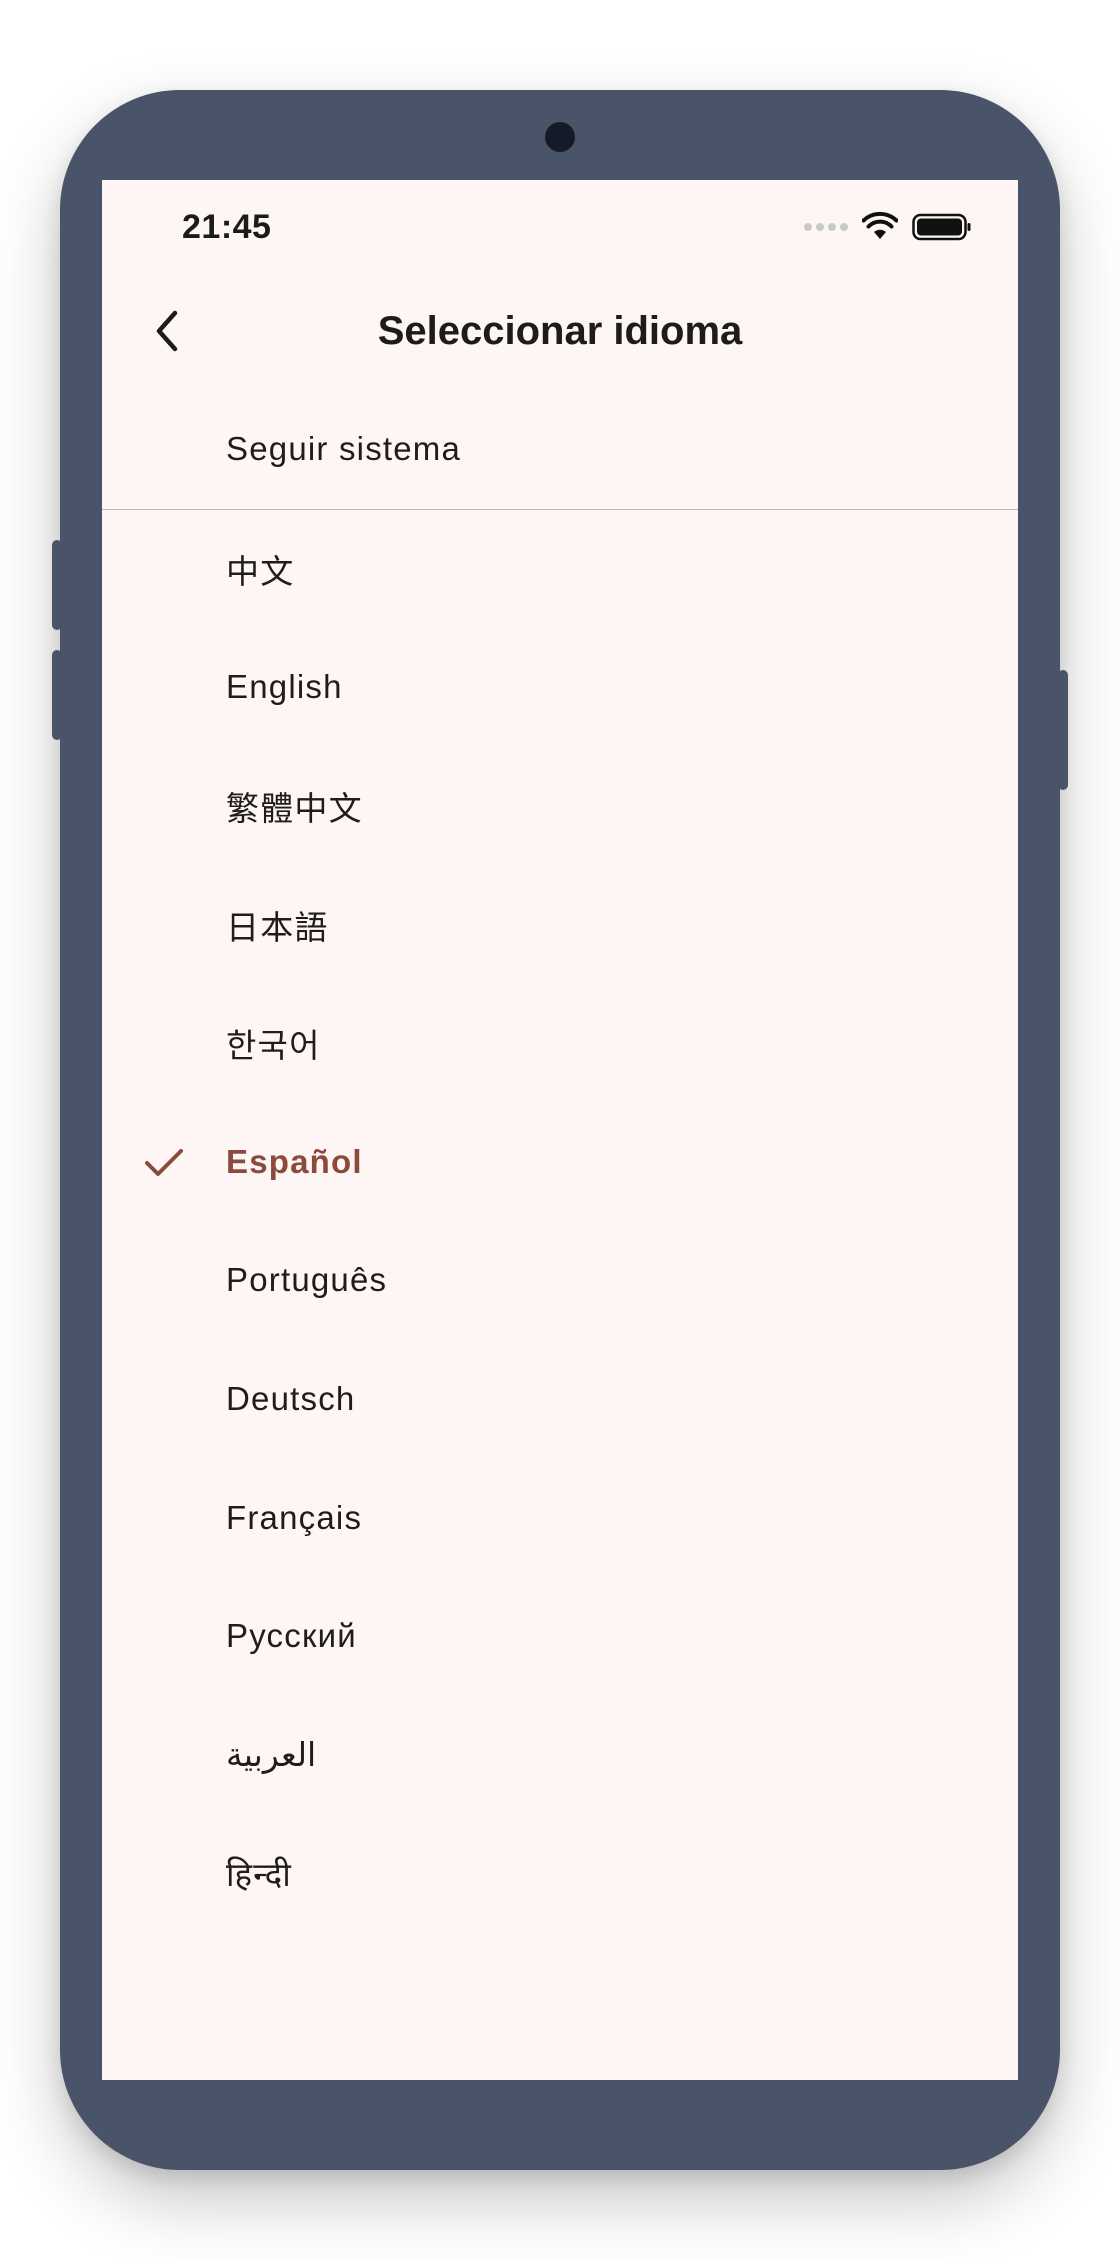  Describe the element at coordinates (560, 137) in the screenshot. I see `front-camera` at that location.